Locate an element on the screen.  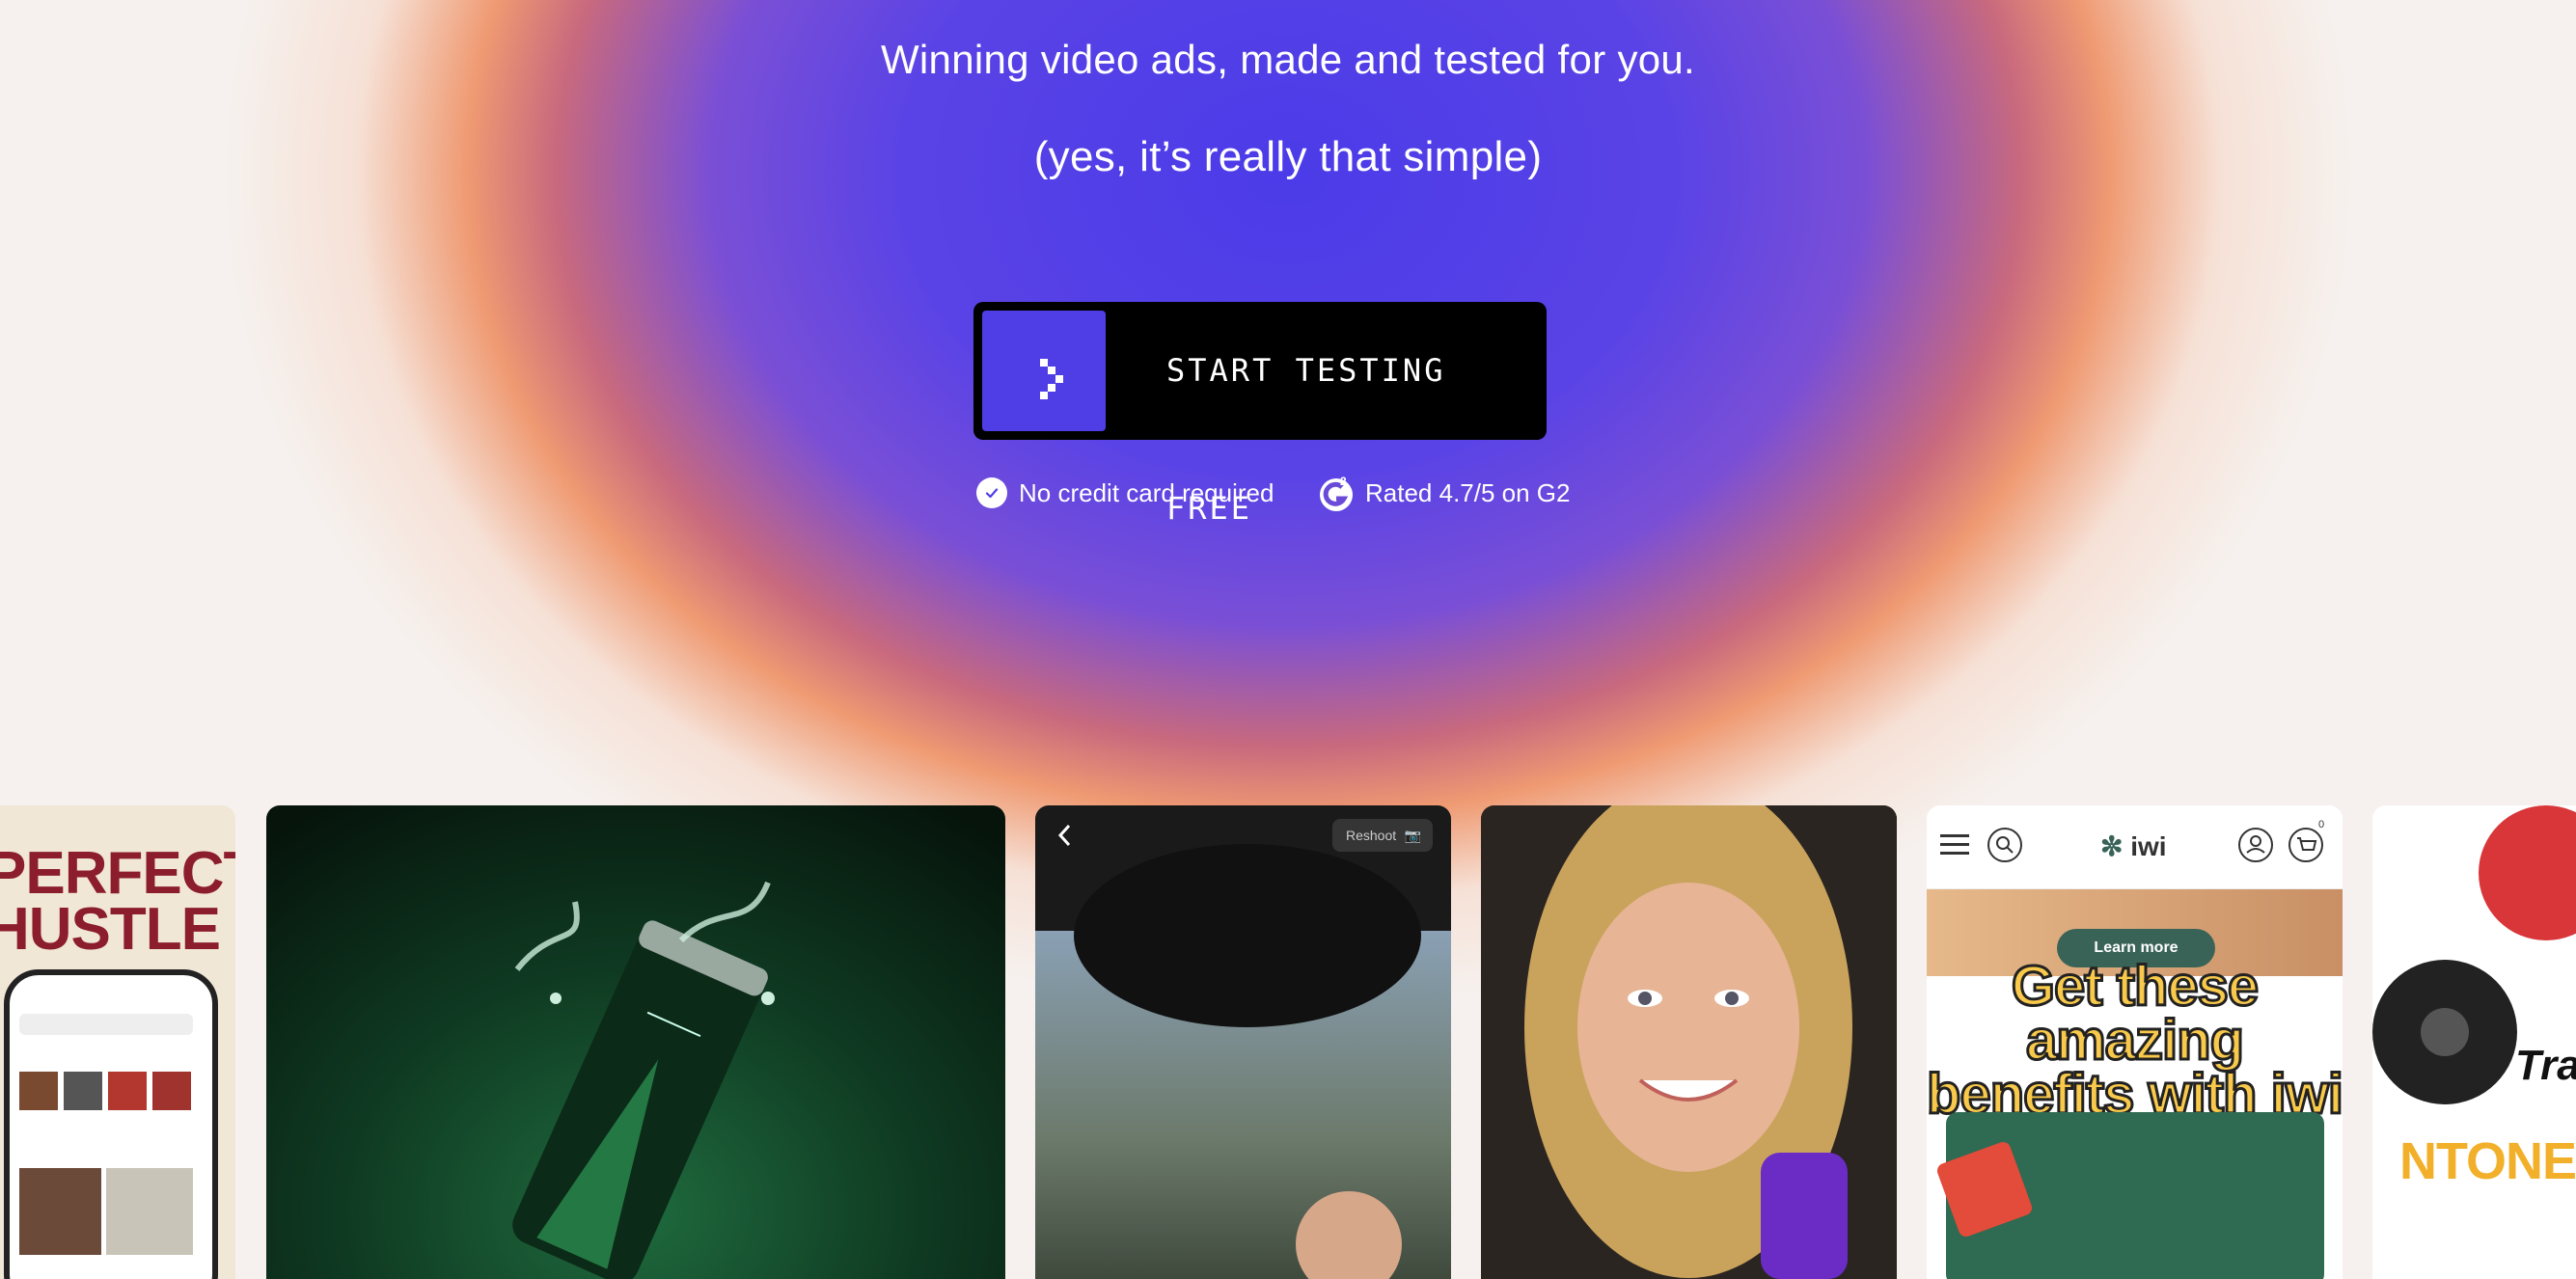
svg-text: 2 is located at coordinates (1343, 481).